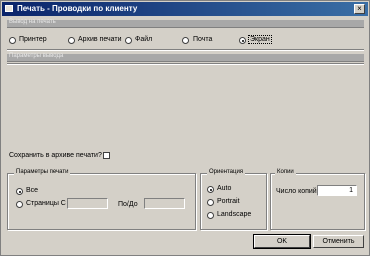 The image size is (370, 256). What do you see at coordinates (77, 8) in the screenshot?
I see `window-title: Печать - Проводки по клиенту` at bounding box center [77, 8].